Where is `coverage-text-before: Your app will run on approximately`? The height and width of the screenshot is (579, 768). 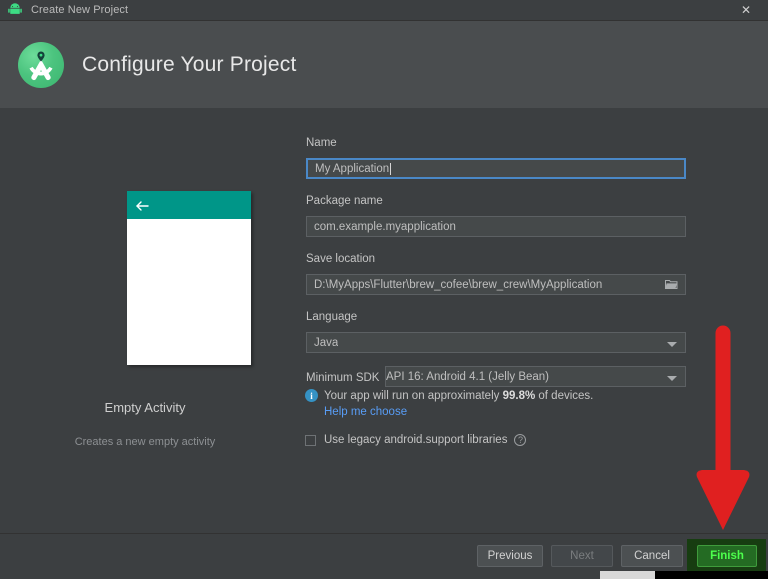 coverage-text-before: Your app will run on approximately is located at coordinates (412, 395).